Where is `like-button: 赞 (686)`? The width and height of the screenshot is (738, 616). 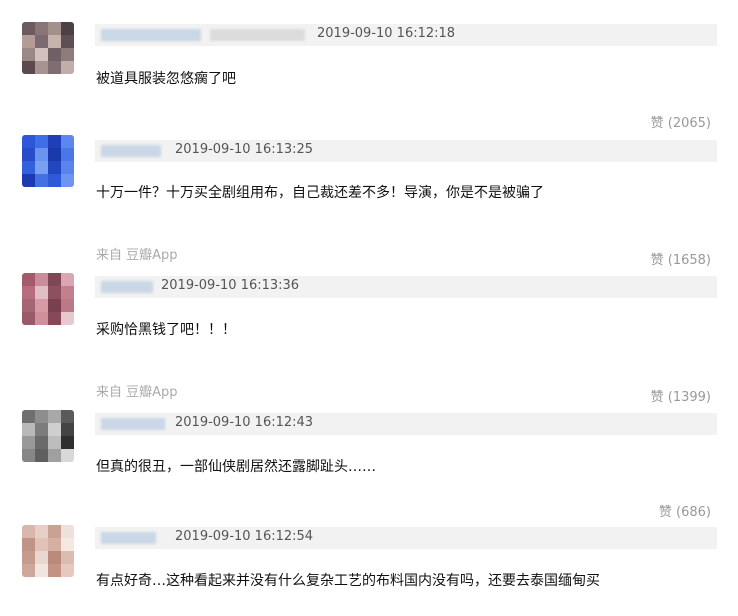 like-button: 赞 (686) is located at coordinates (685, 510).